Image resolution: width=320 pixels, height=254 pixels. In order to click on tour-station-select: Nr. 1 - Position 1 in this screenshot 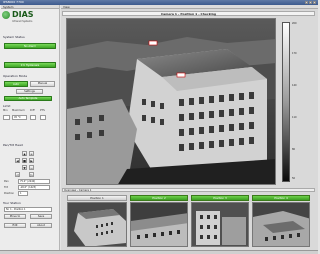, I will do `click(28, 209)`.